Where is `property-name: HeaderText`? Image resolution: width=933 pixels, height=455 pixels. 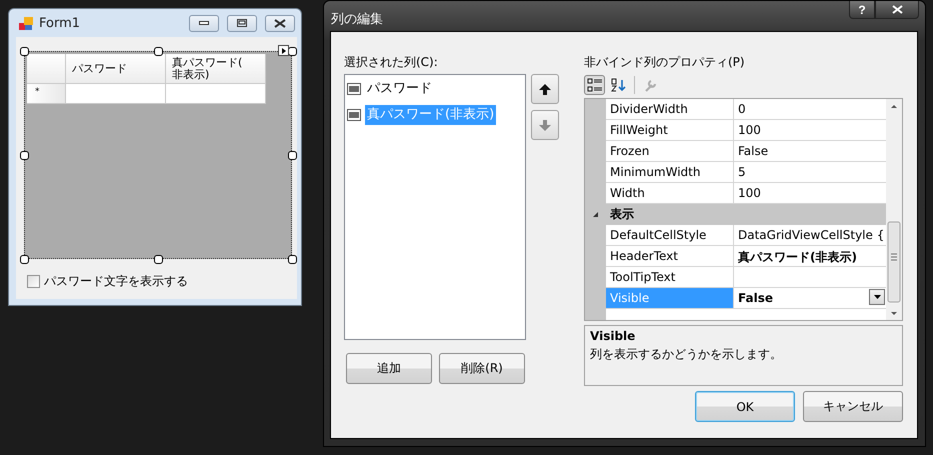
property-name: HeaderText is located at coordinates (670, 256).